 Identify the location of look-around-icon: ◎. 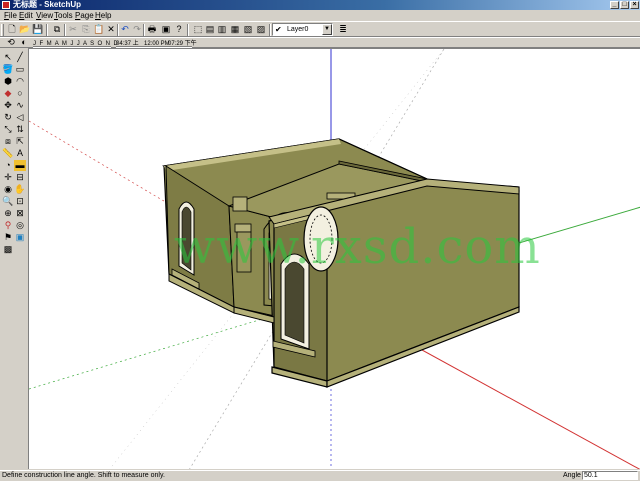
(20, 225).